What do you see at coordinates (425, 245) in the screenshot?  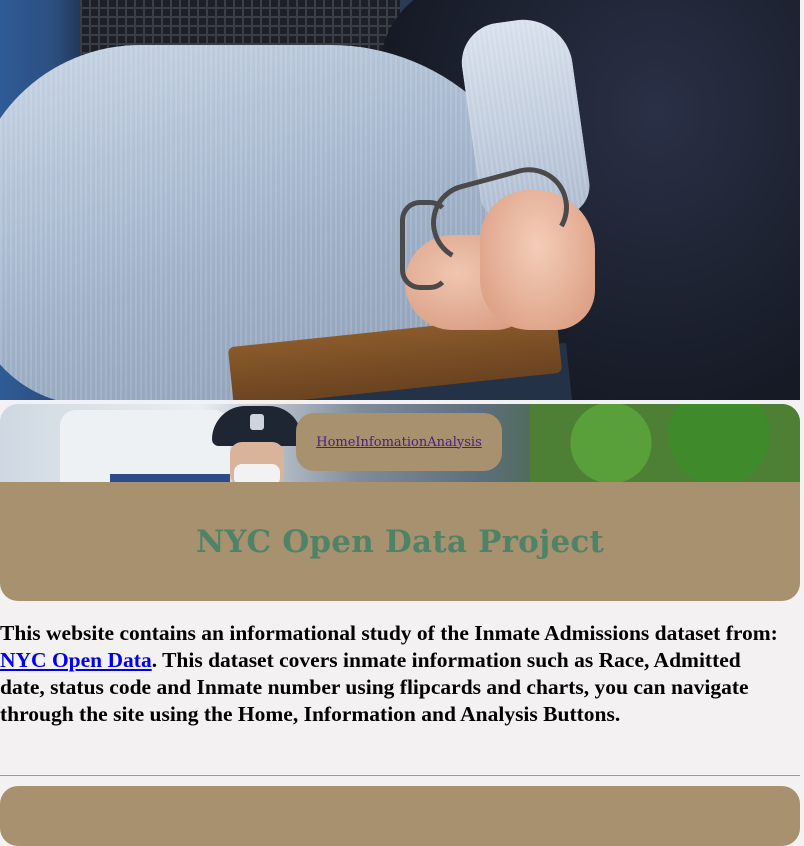 I see `handcuff-ring-icon` at bounding box center [425, 245].